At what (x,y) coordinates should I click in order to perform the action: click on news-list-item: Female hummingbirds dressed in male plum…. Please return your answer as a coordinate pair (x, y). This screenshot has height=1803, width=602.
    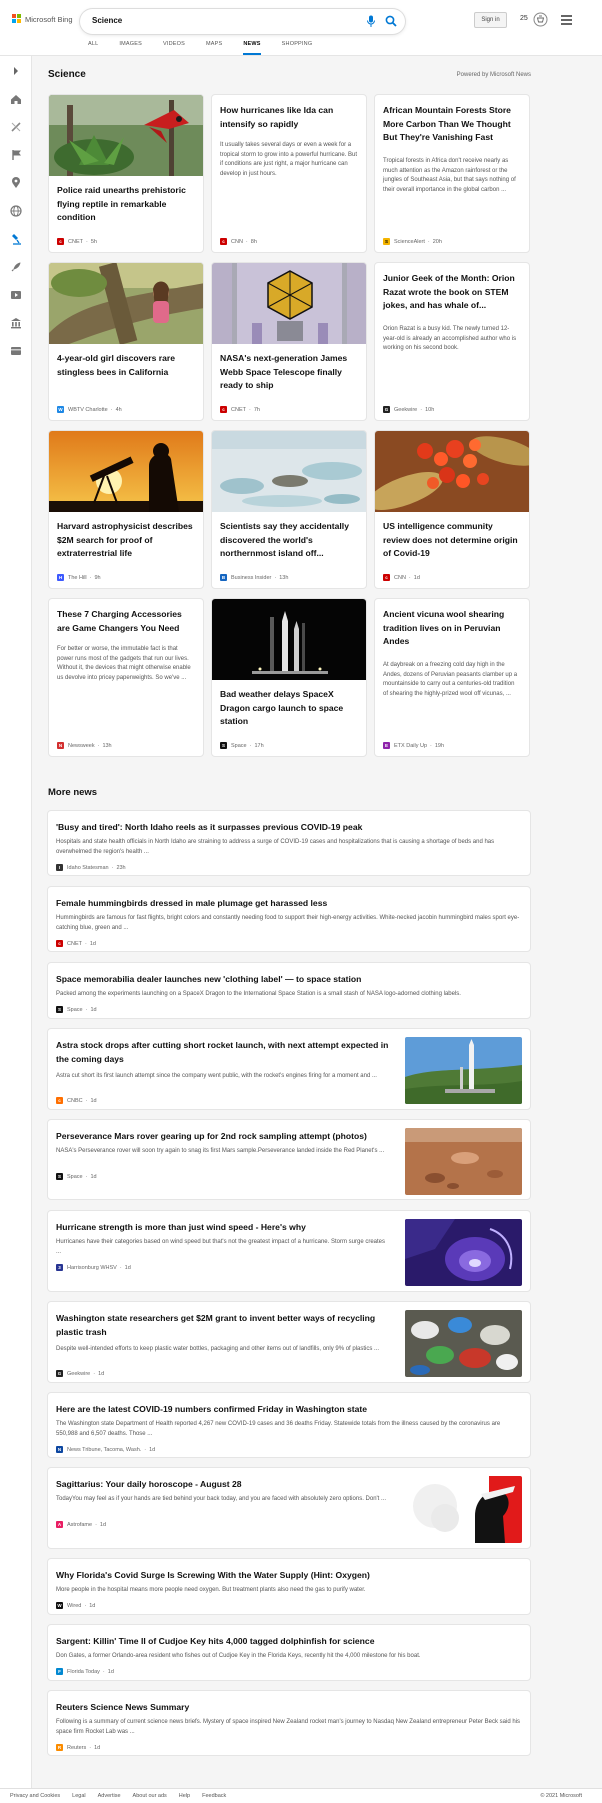
    Looking at the image, I should click on (289, 919).